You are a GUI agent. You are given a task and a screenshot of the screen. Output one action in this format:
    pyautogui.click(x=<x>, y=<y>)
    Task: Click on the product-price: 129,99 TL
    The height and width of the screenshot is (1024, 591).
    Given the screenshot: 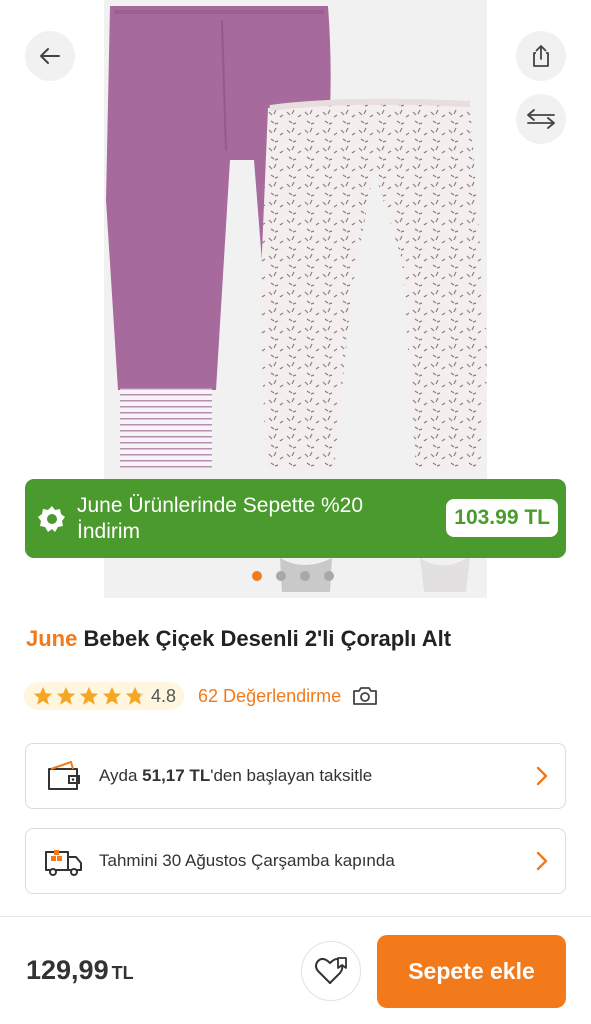 What is the action you would take?
    pyautogui.click(x=80, y=970)
    